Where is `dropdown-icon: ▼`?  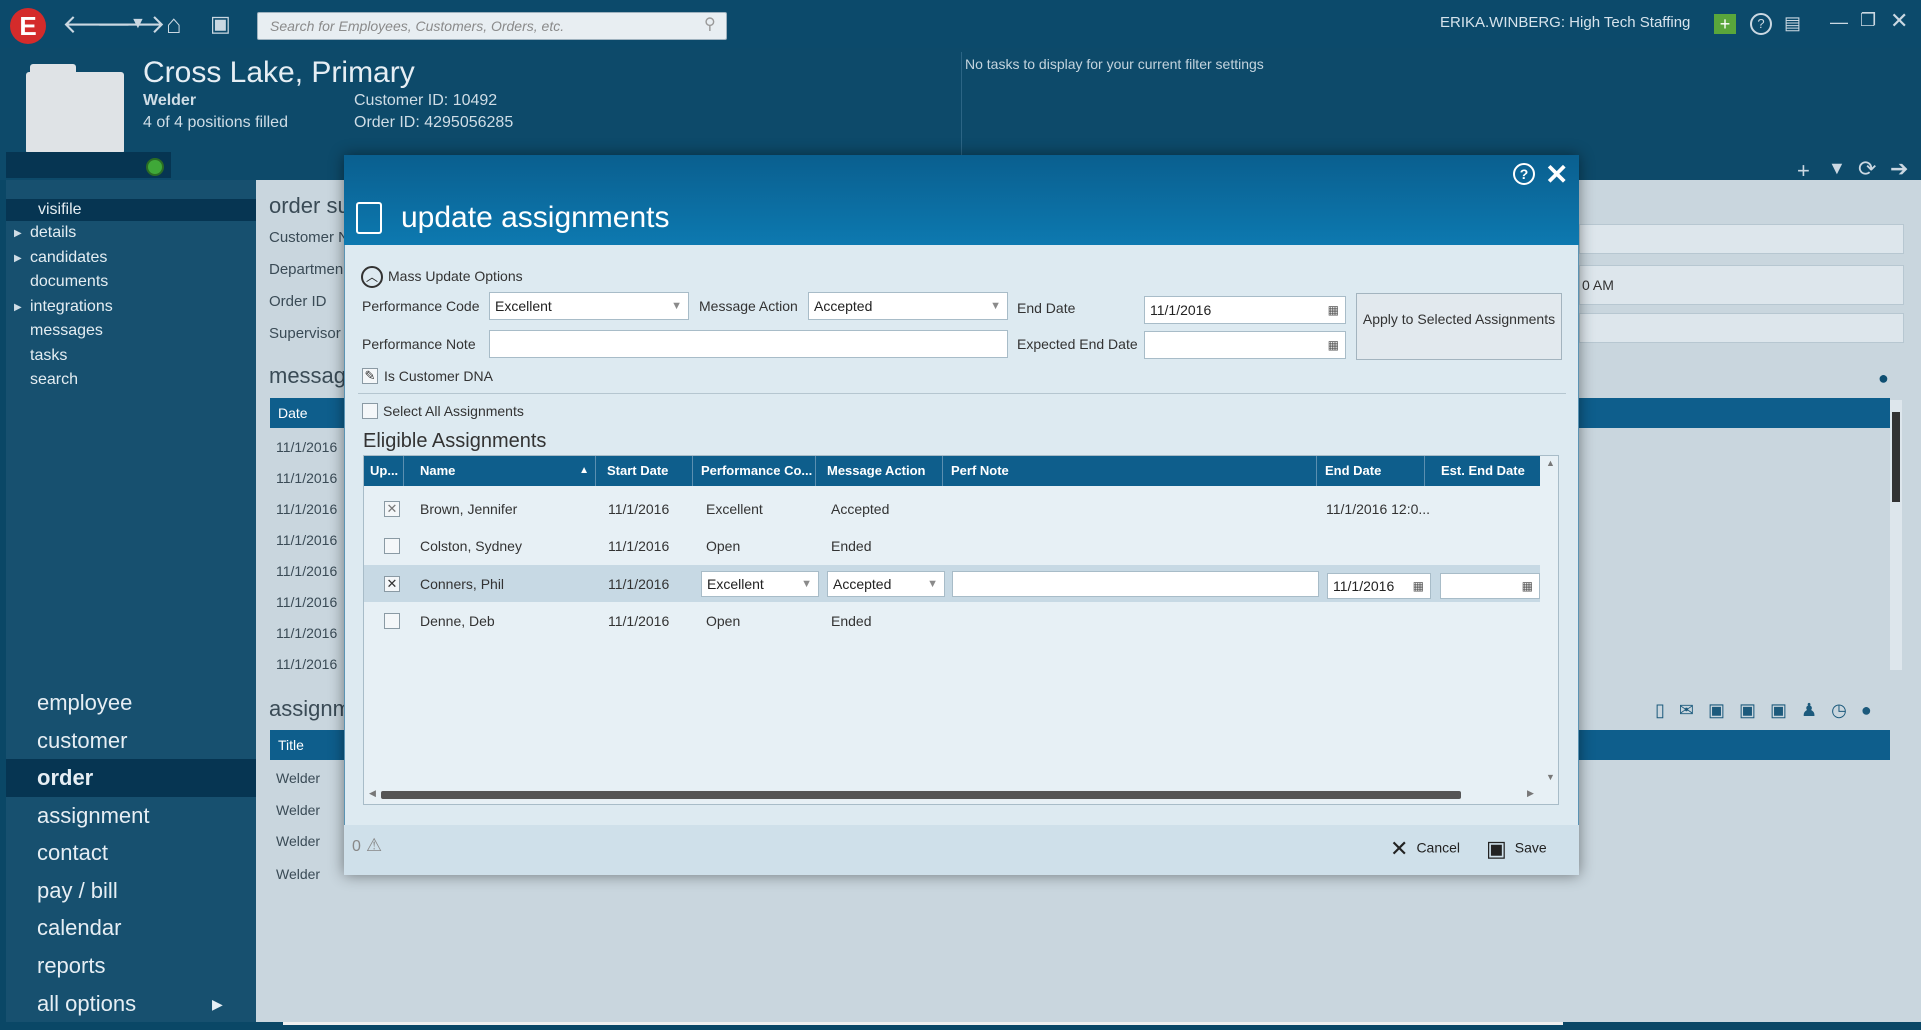
dropdown-icon: ▼ is located at coordinates (138, 24).